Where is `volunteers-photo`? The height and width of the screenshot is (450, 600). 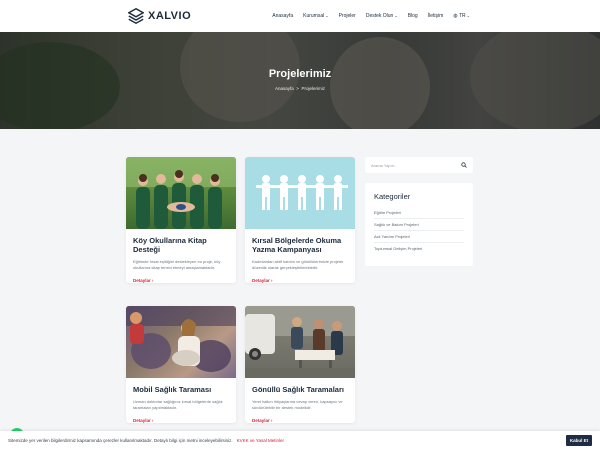
volunteers-photo is located at coordinates (181, 193).